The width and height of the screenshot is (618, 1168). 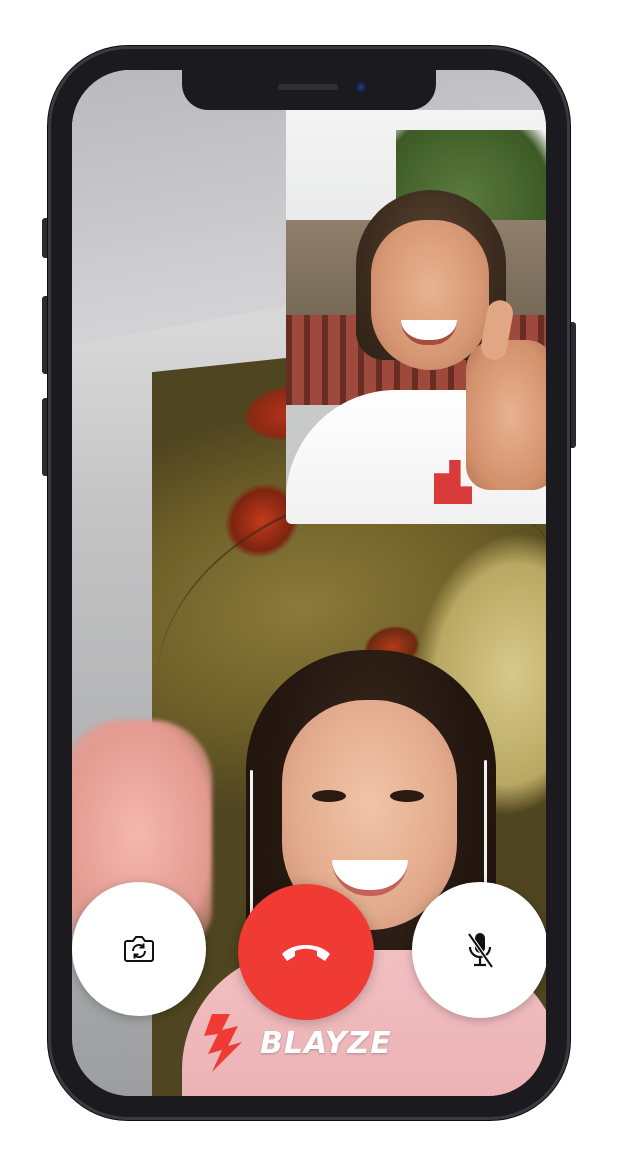 I want to click on blayze-flame-icon, so click(x=223, y=1043).